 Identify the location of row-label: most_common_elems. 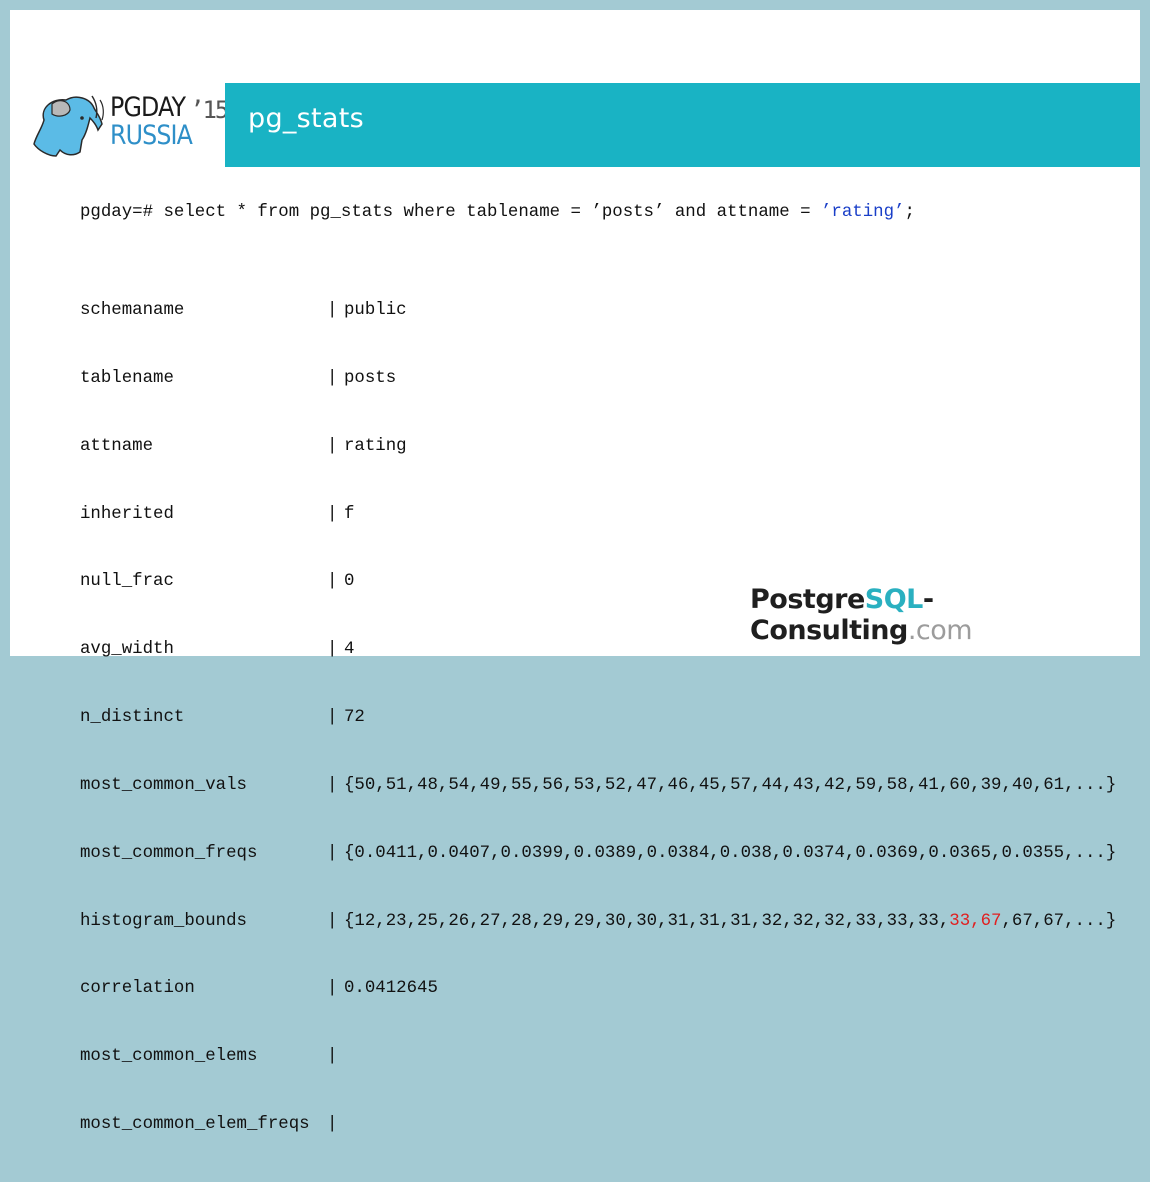
(169, 1057).